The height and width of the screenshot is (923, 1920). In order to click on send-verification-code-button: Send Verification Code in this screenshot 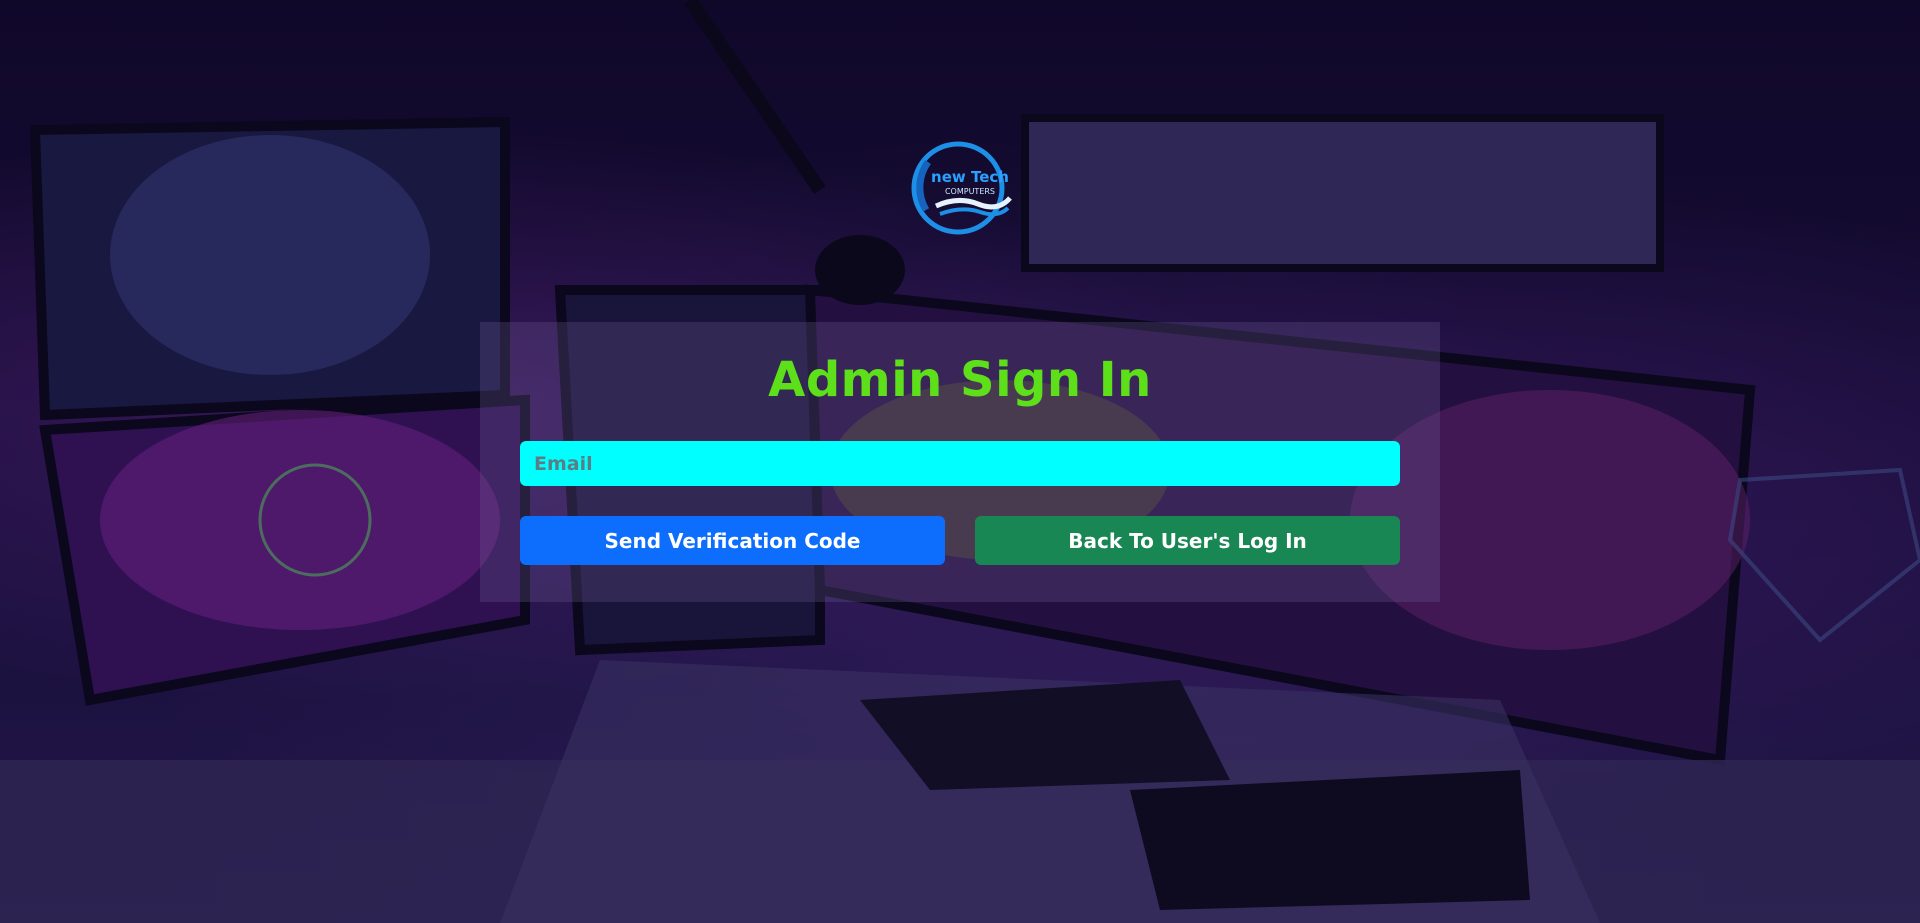, I will do `click(732, 540)`.